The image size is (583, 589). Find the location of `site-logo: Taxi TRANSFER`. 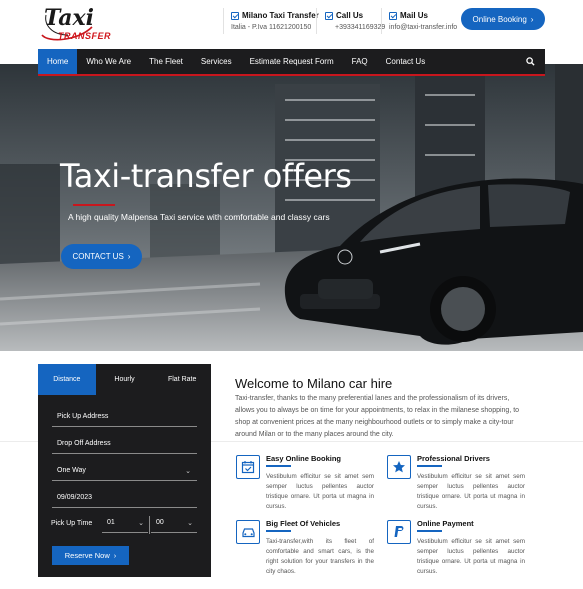

site-logo: Taxi TRANSFER is located at coordinates (74, 24).